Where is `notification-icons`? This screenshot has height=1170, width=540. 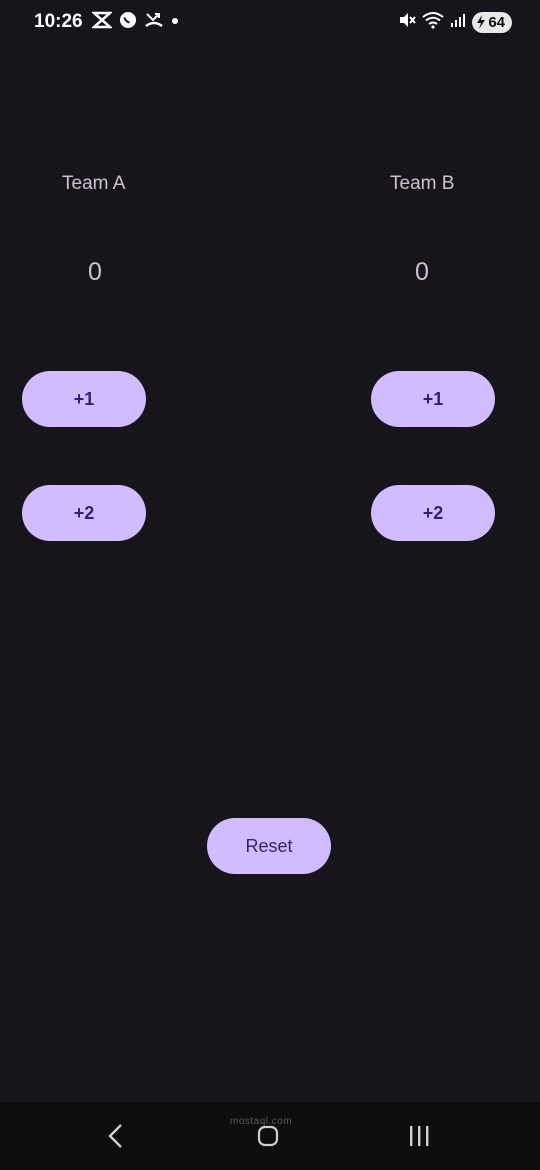
notification-icons is located at coordinates (135, 22).